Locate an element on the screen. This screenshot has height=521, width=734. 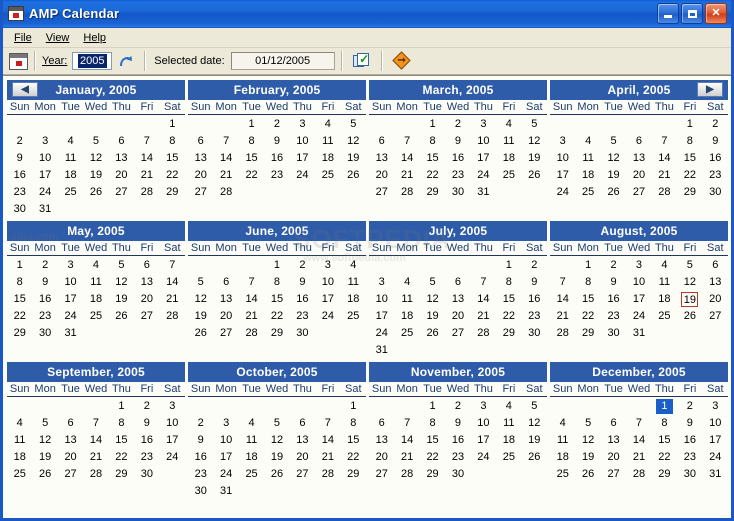
calendar-icon is located at coordinates (18, 61).